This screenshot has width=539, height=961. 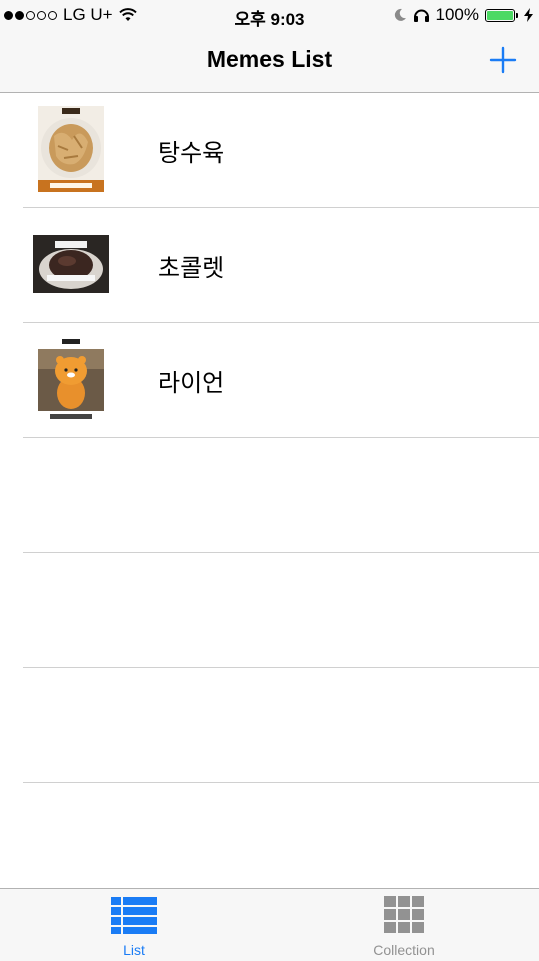 I want to click on meme-label: 탕수육, so click(x=191, y=153).